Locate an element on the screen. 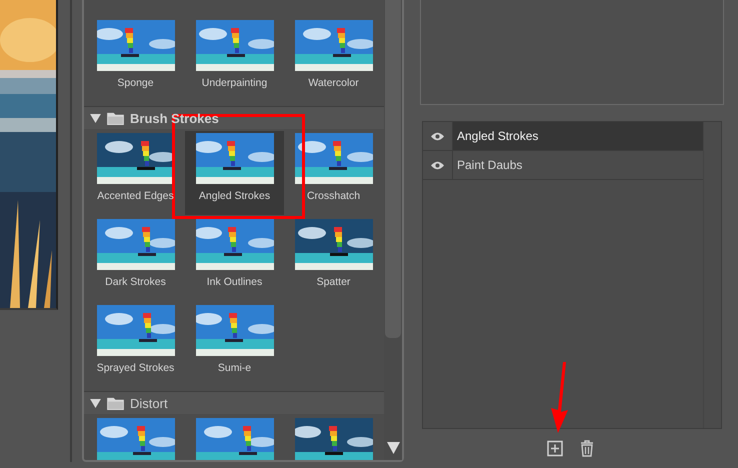 Image resolution: width=738 pixels, height=468 pixels. visibility-toggle is located at coordinates (438, 136).